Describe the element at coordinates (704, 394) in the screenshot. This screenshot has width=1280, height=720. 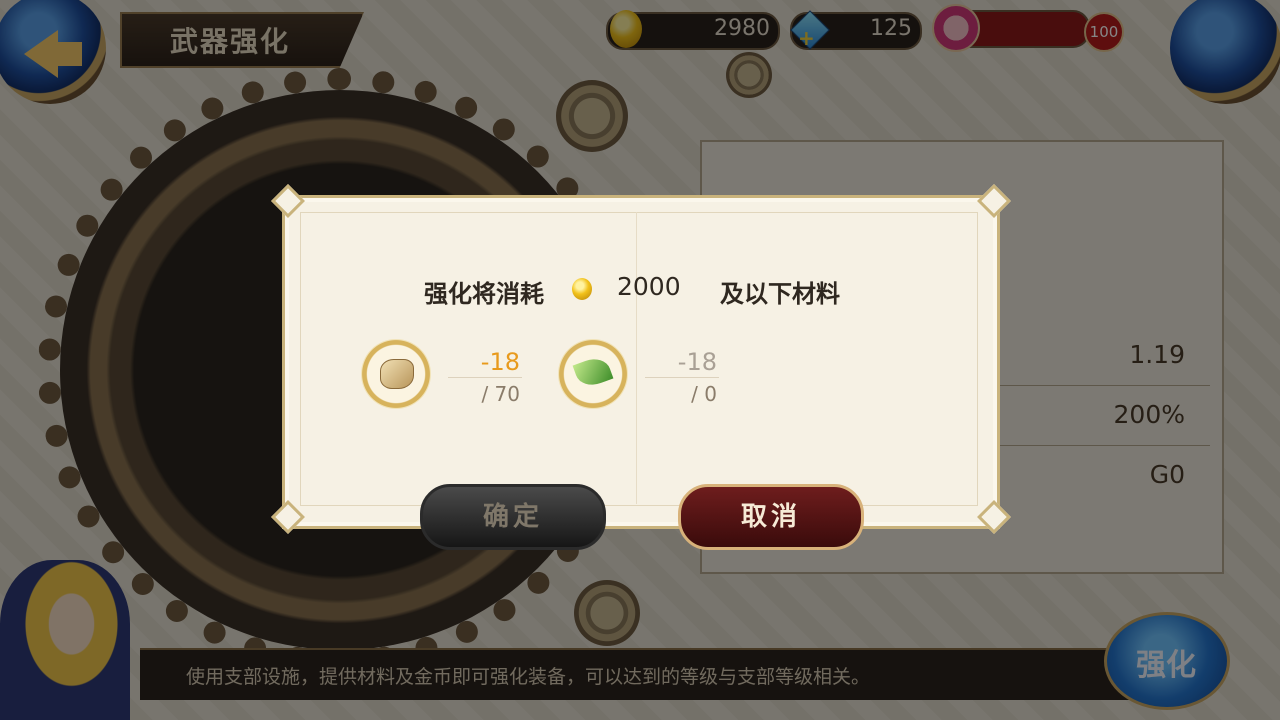
I see `material-have: / 0` at that location.